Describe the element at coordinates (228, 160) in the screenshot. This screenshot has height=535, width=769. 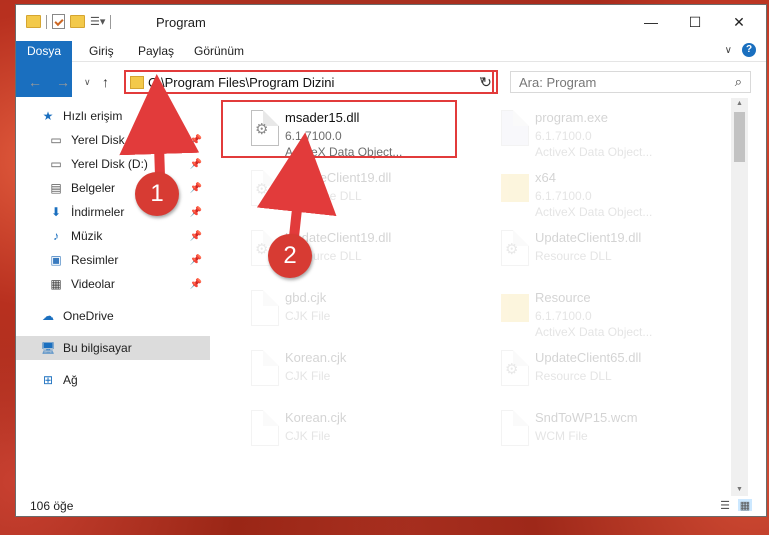
I see `annotation-arrows` at that location.